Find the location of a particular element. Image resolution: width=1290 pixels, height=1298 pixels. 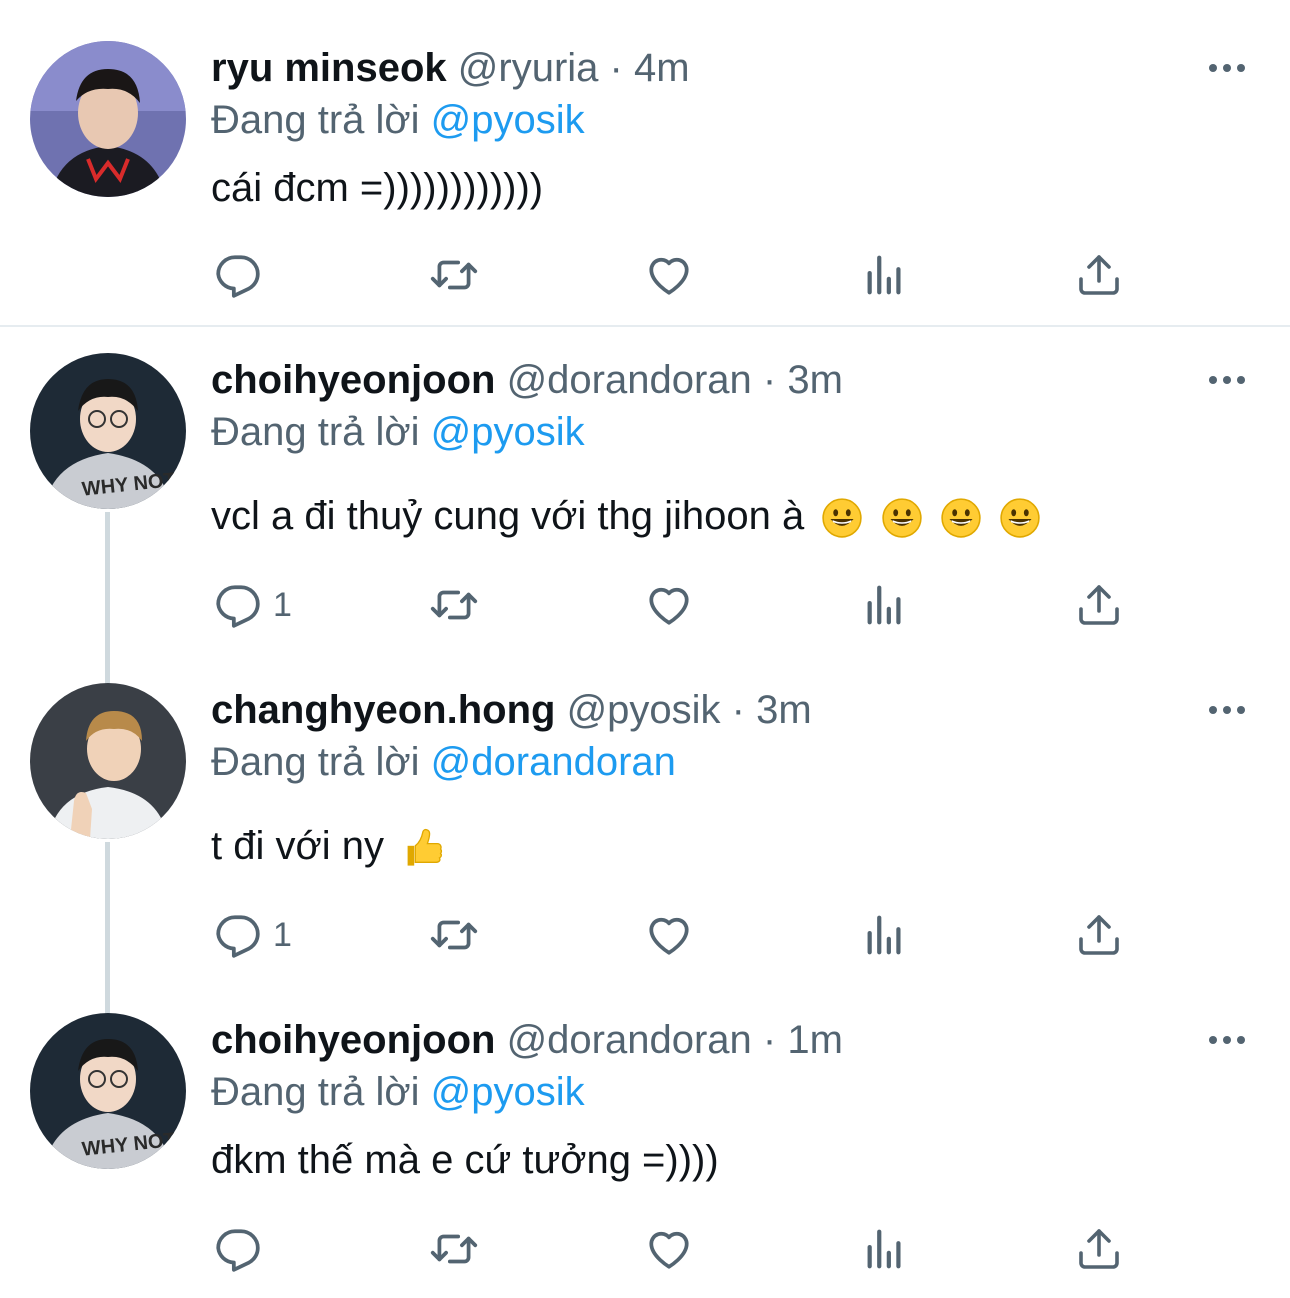

tweet-text: vcl a đi thuỷ cung với thg jihoon à is located at coordinates (508, 516).